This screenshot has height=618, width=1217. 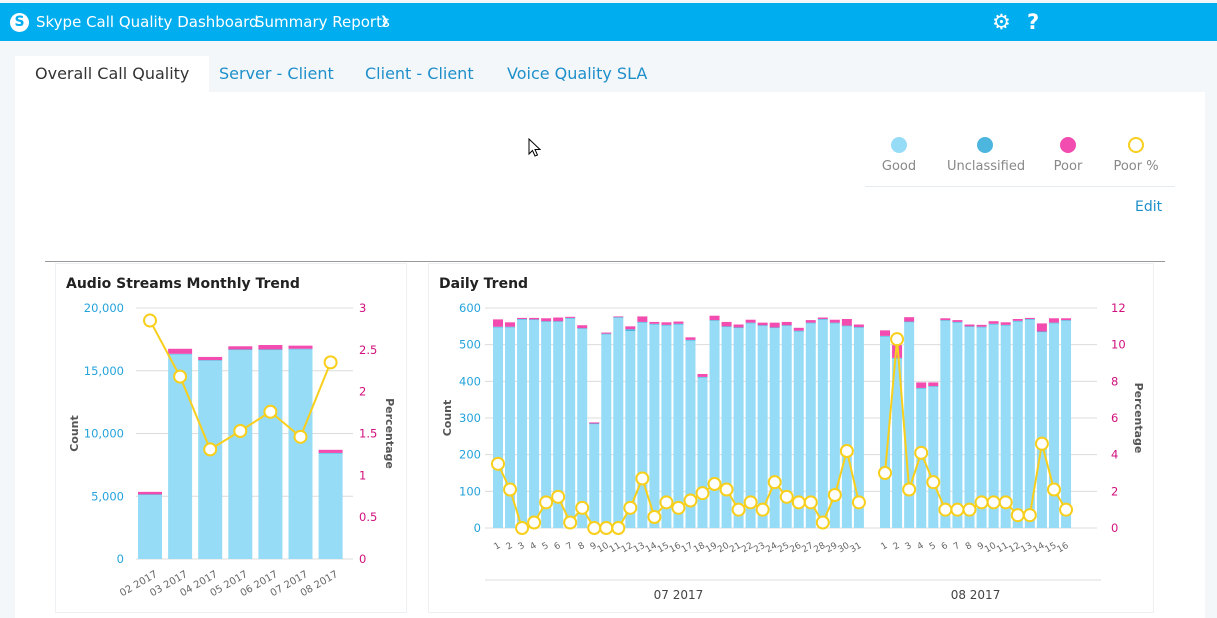 What do you see at coordinates (605, 261) in the screenshot?
I see `section-divider` at bounding box center [605, 261].